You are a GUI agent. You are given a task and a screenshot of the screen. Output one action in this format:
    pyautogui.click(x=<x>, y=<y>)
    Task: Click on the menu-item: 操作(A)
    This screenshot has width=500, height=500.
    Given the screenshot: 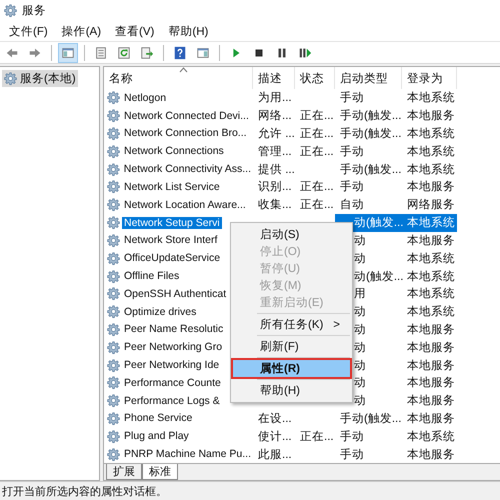 What is the action you would take?
    pyautogui.click(x=81, y=31)
    